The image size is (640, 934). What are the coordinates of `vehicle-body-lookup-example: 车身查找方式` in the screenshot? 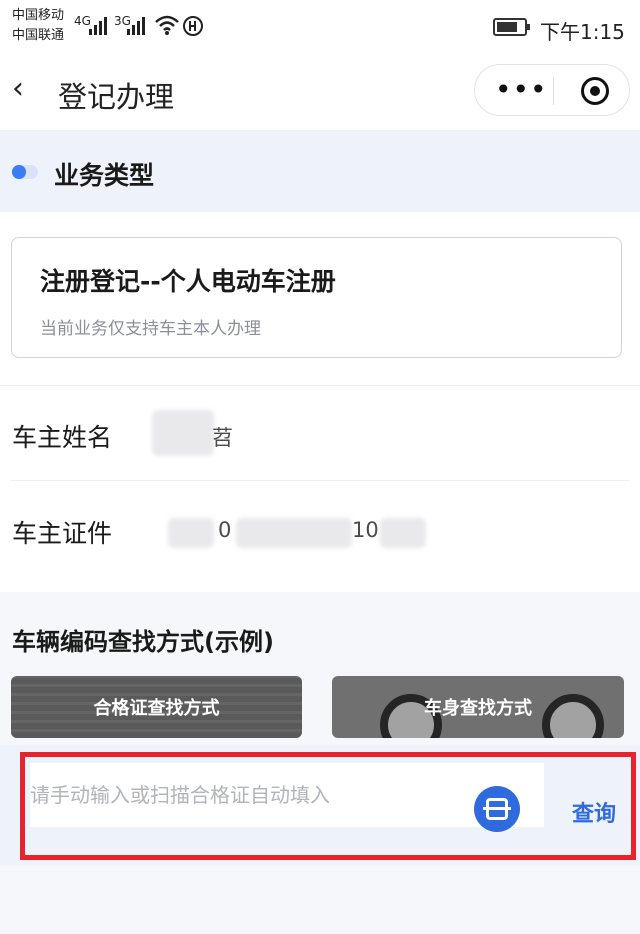 It's located at (478, 707).